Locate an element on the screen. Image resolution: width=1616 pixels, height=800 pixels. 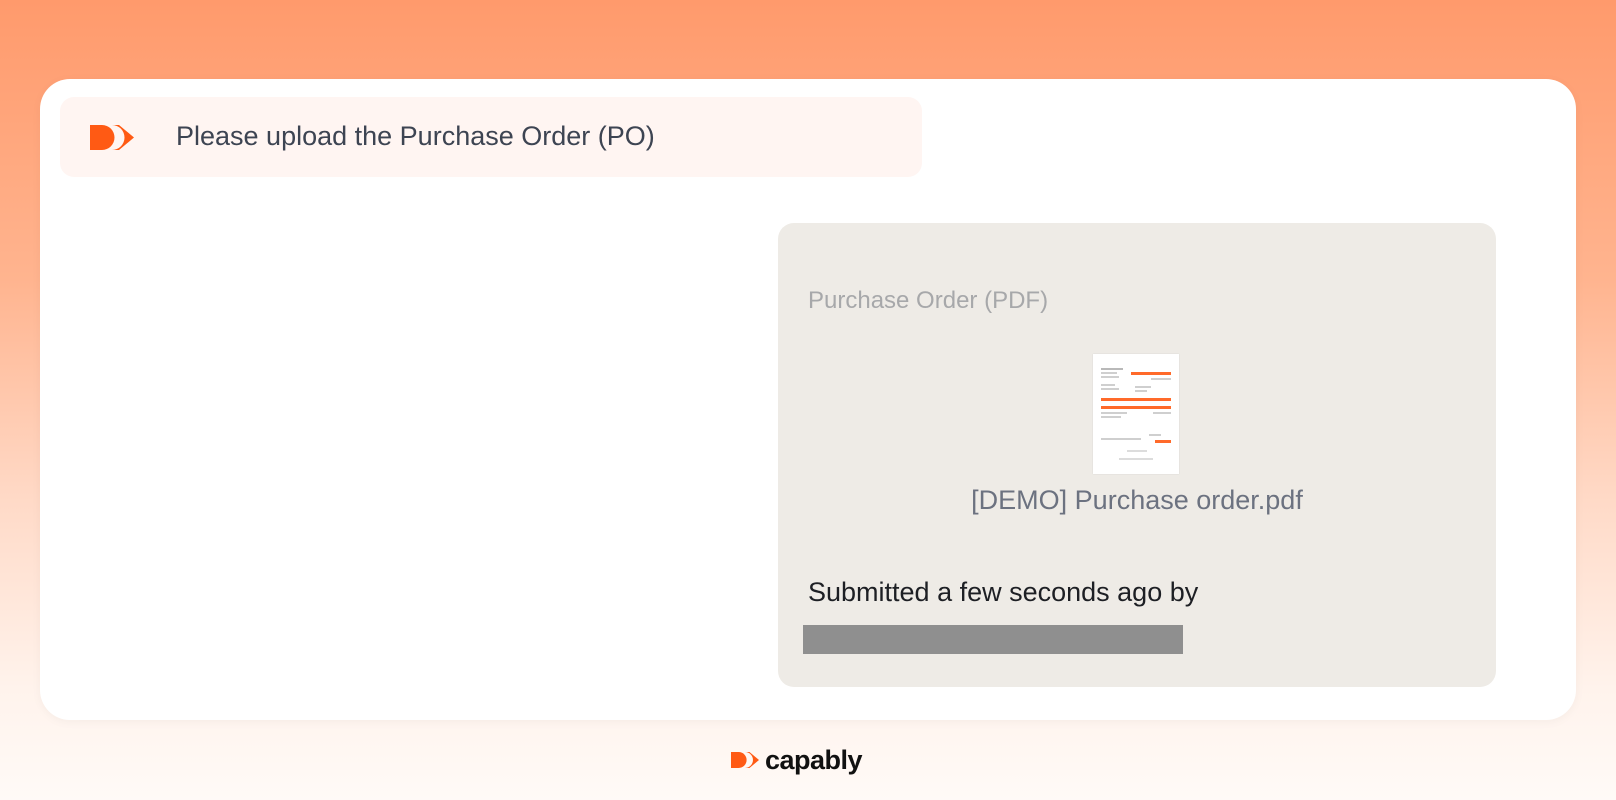
prompt-bubble: Please upload the Purchase Order (PO) is located at coordinates (491, 137).